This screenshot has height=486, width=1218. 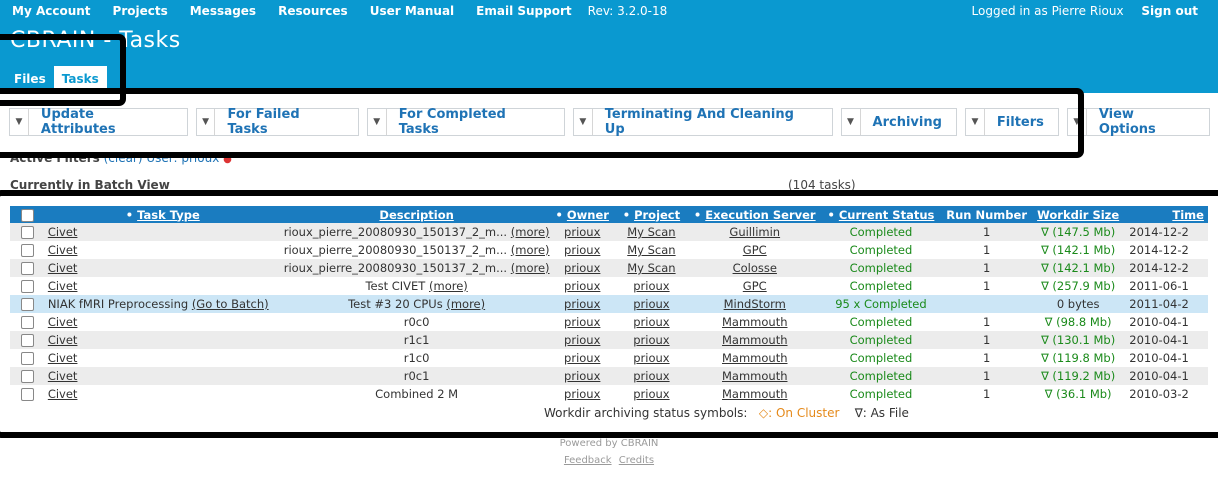 What do you see at coordinates (1047, 11) in the screenshot?
I see `logged-in-label: Logged in as Pierre Rioux` at bounding box center [1047, 11].